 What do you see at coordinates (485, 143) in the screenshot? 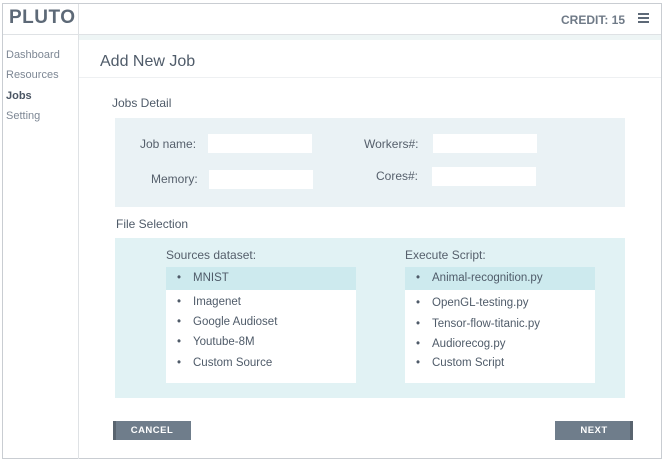
I see `workers-input` at bounding box center [485, 143].